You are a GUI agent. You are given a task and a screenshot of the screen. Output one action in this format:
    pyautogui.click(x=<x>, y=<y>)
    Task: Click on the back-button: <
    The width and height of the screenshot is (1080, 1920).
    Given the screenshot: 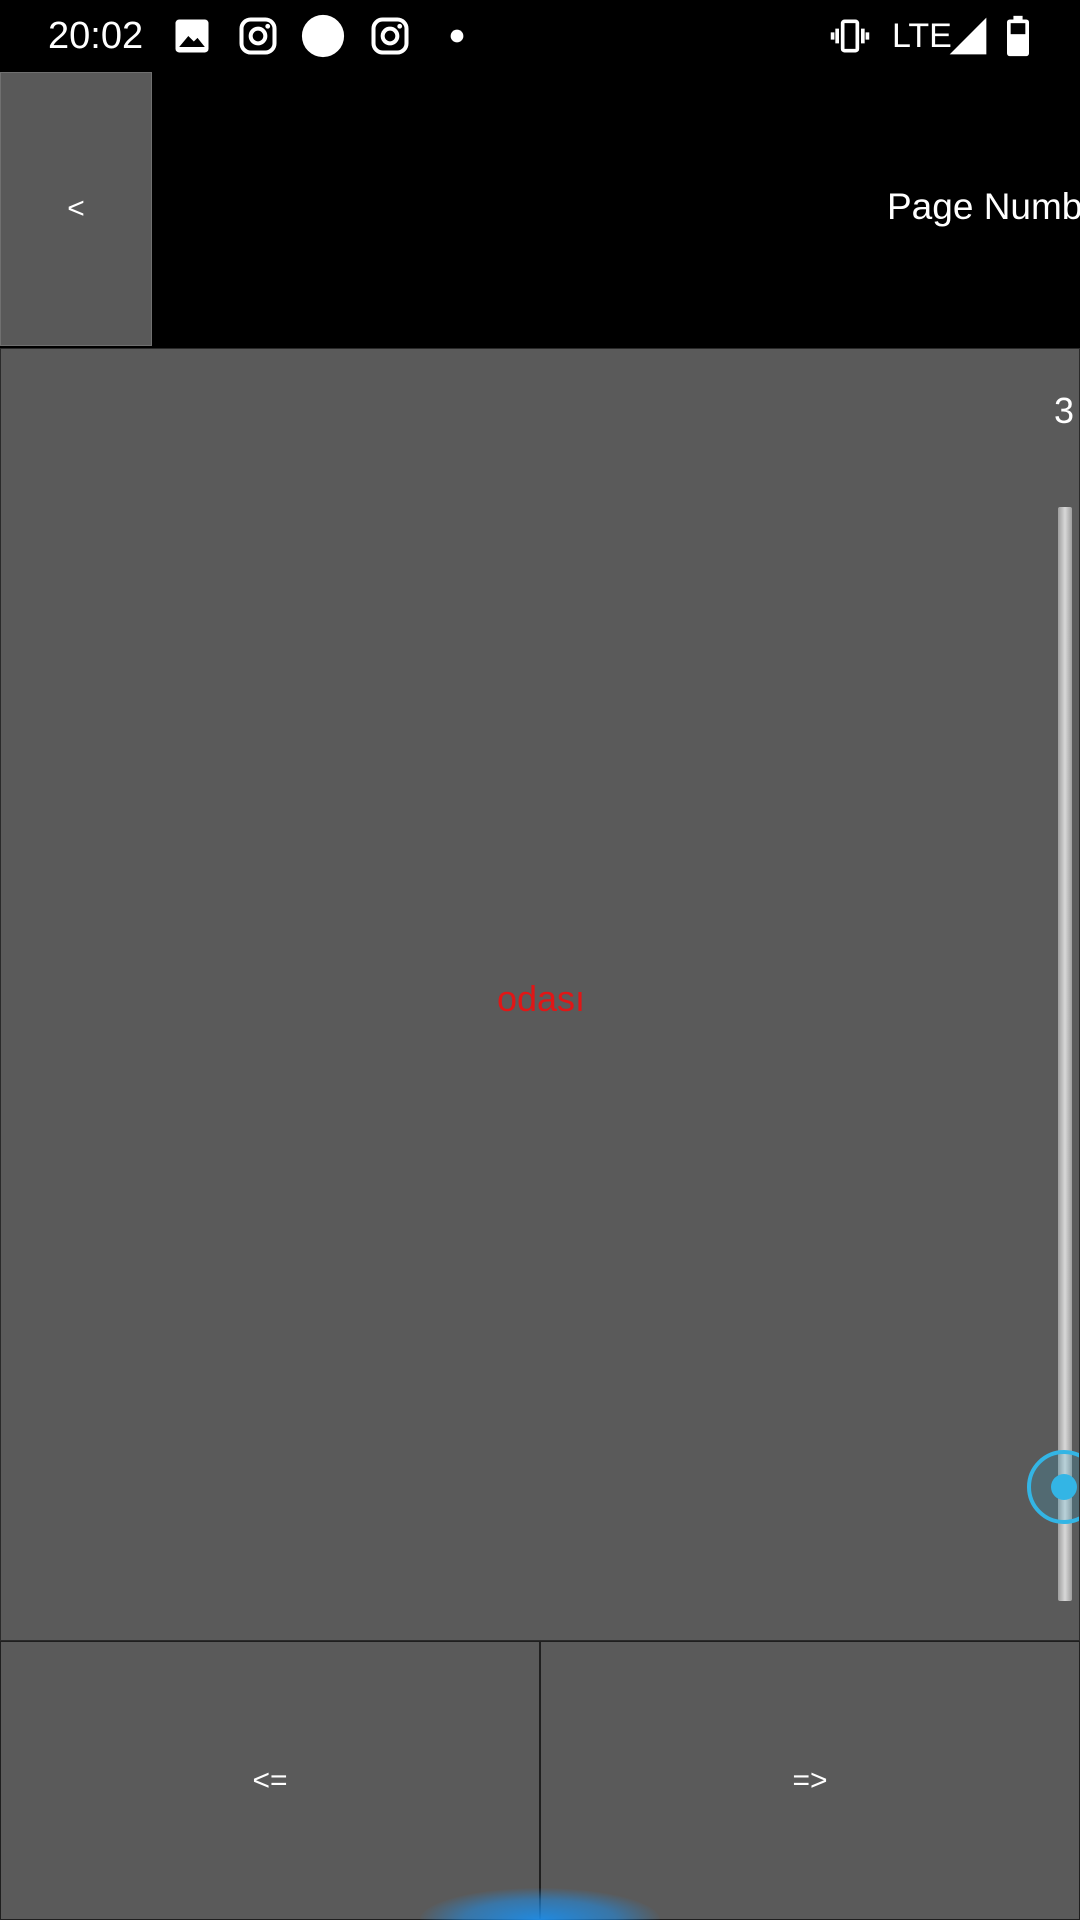 What is the action you would take?
    pyautogui.click(x=76, y=209)
    